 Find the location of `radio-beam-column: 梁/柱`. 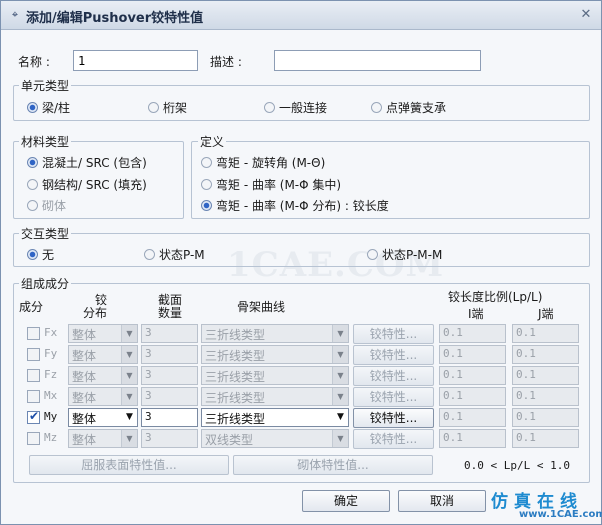

radio-beam-column: 梁/柱 is located at coordinates (48, 107).